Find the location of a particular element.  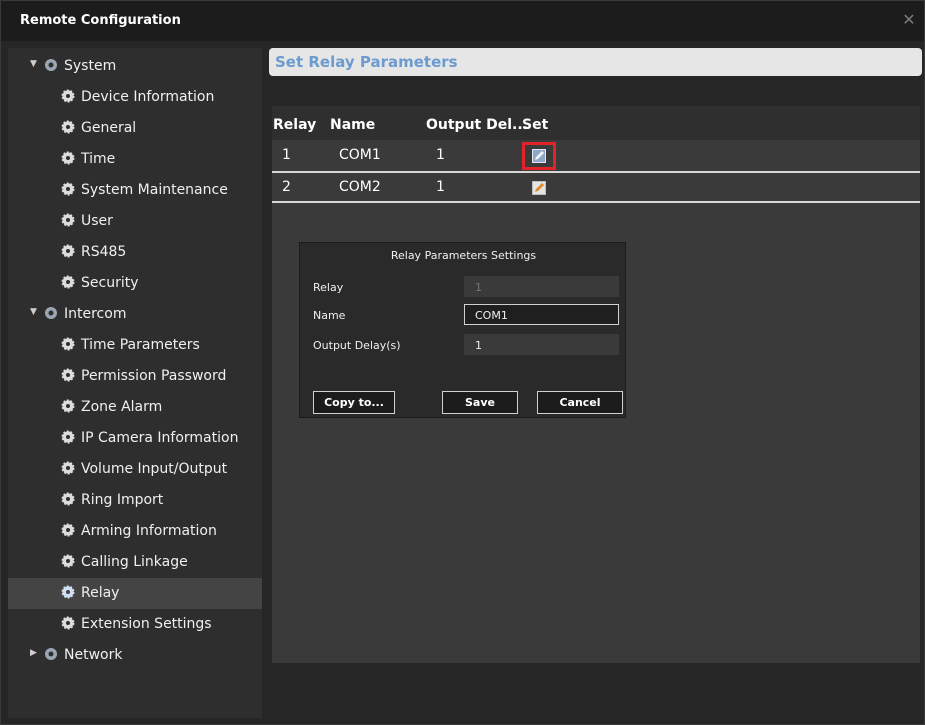

sidebar-item-label: Device Information is located at coordinates (148, 97).